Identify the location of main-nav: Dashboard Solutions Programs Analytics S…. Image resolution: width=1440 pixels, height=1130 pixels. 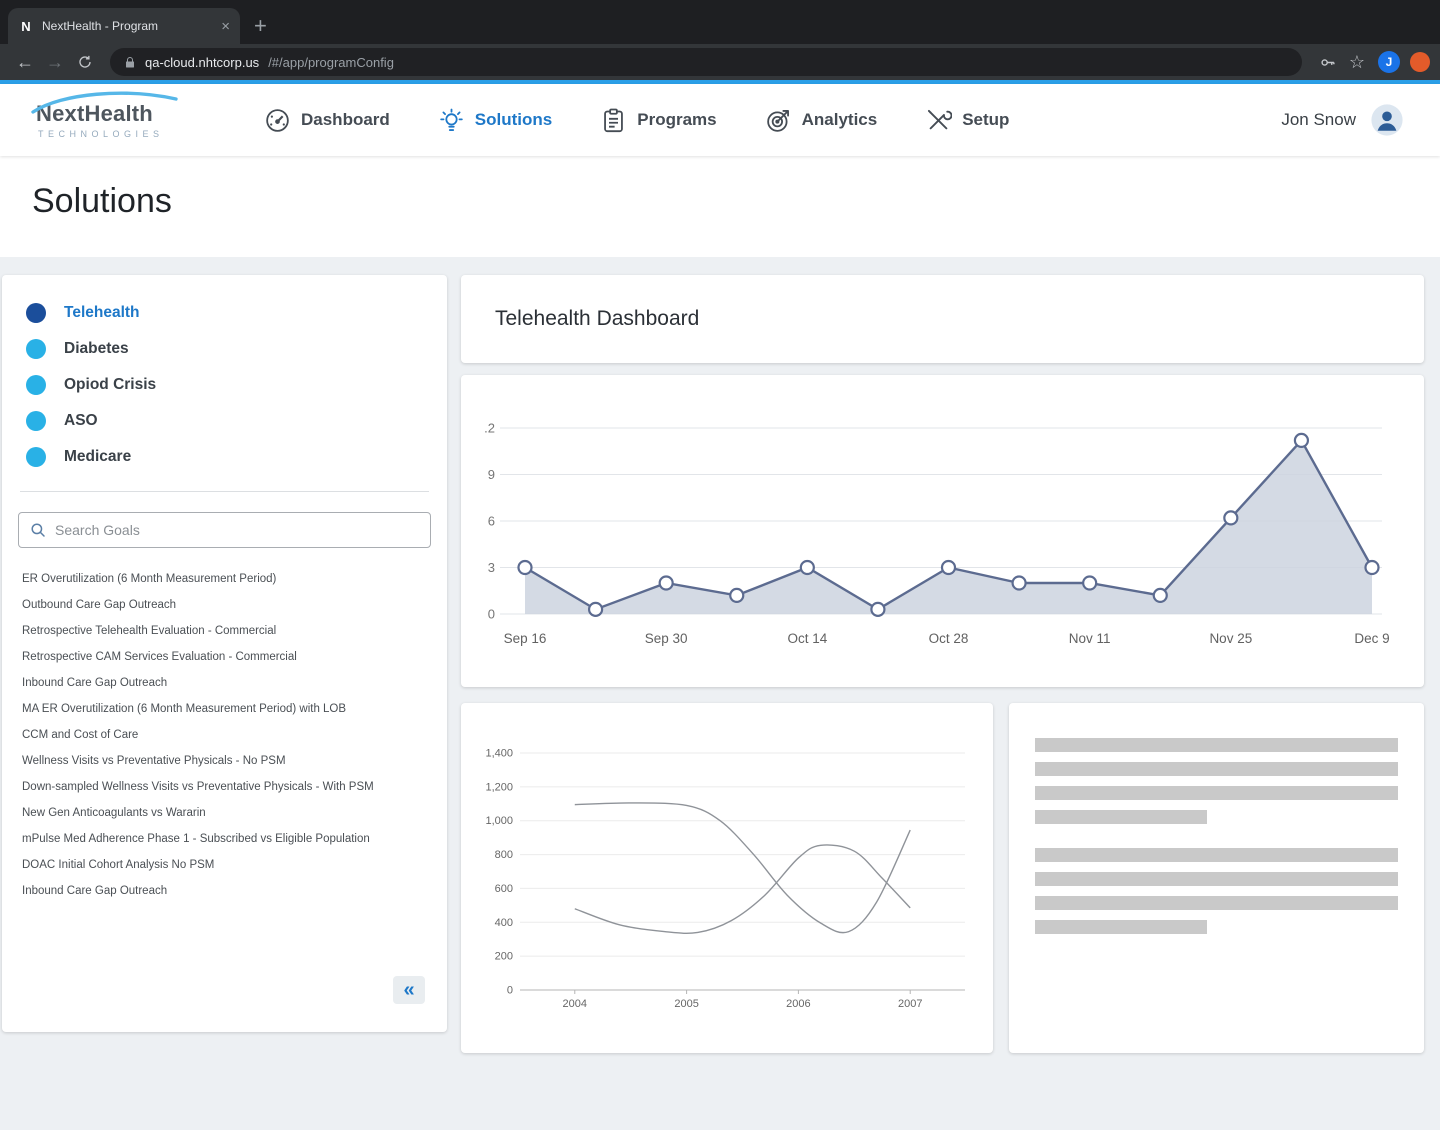
(636, 120).